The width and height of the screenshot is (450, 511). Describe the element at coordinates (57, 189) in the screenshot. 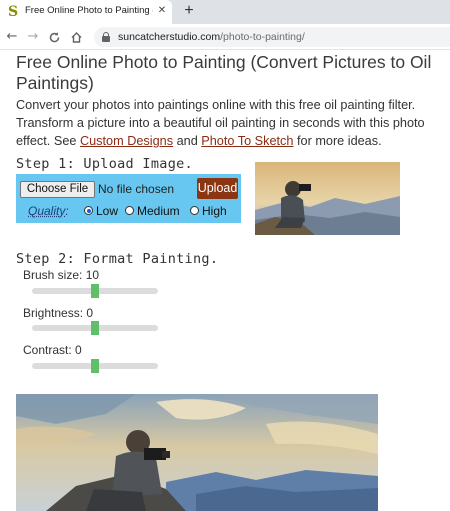

I see `choose-file-button: Choose File` at that location.